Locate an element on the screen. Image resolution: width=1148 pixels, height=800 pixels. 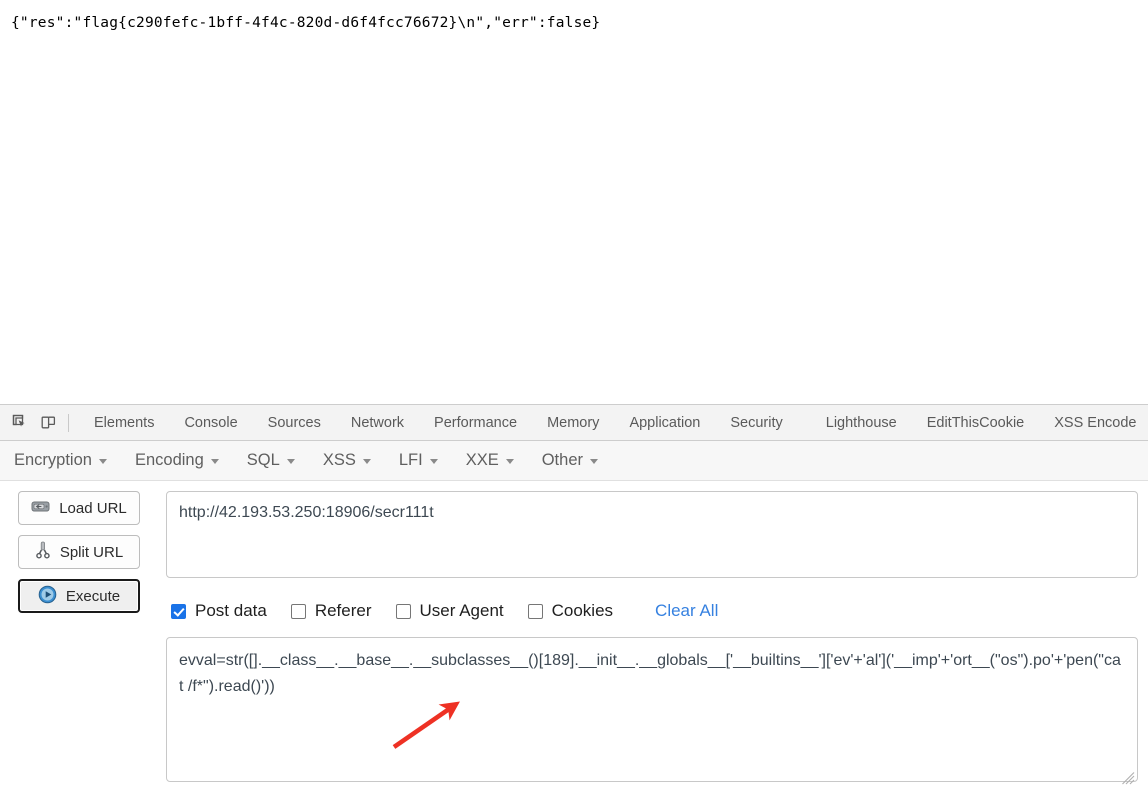
split-url-button-label: Split URL is located at coordinates (91, 552).